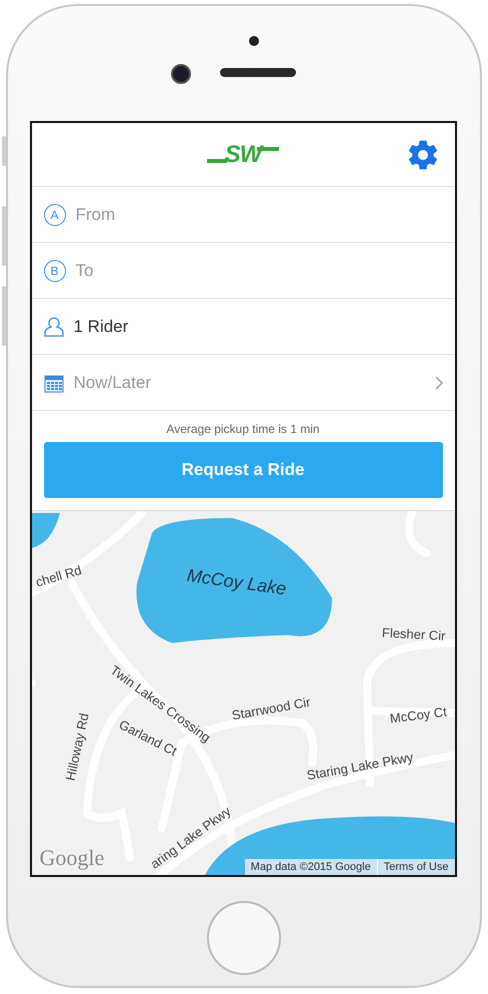 The height and width of the screenshot is (994, 488). Describe the element at coordinates (55, 215) in the screenshot. I see `waypoint-badge: A` at that location.